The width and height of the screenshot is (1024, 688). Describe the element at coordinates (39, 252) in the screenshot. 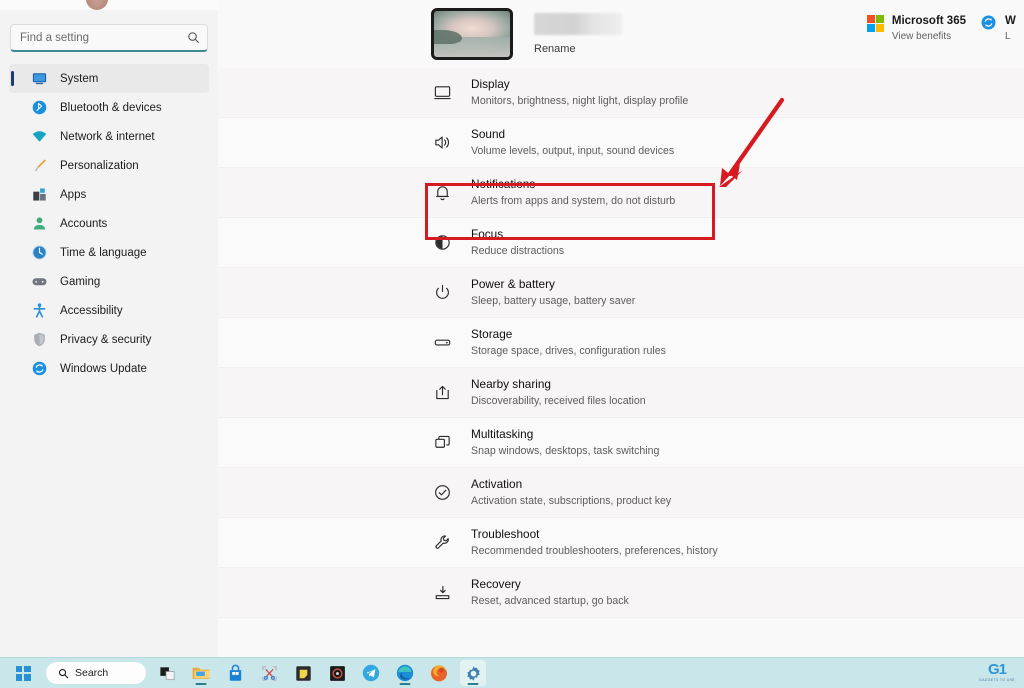

I see `clock-globe-icon` at that location.